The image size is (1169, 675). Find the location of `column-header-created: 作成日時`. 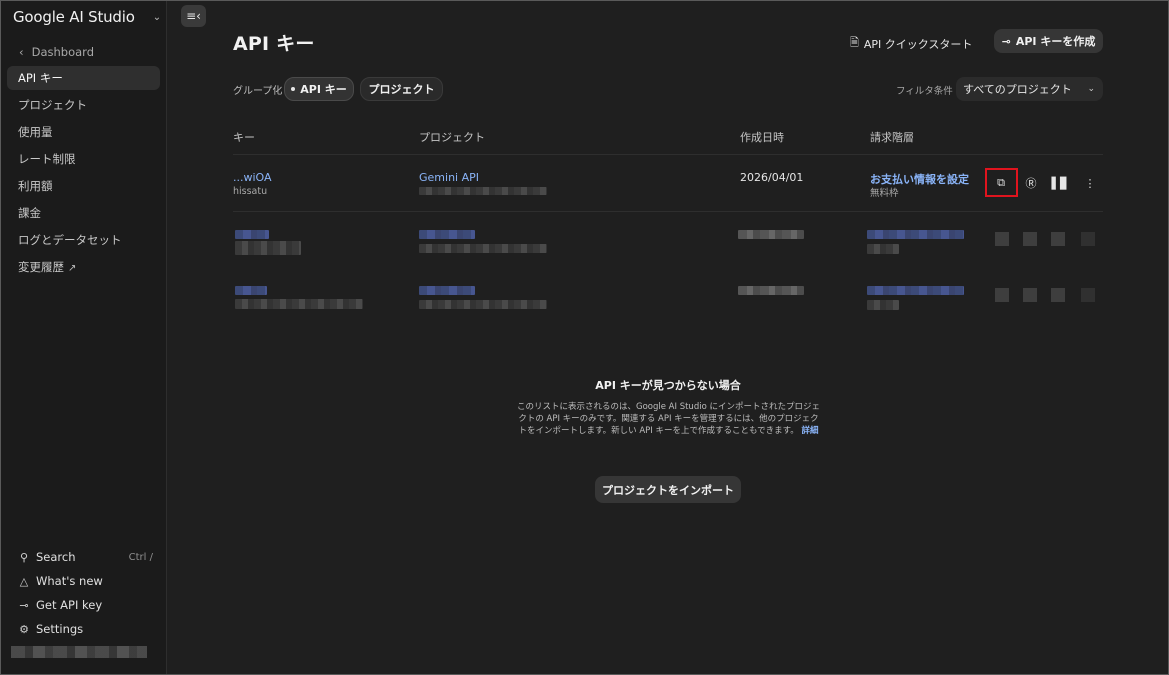

column-header-created: 作成日時 is located at coordinates (762, 137).